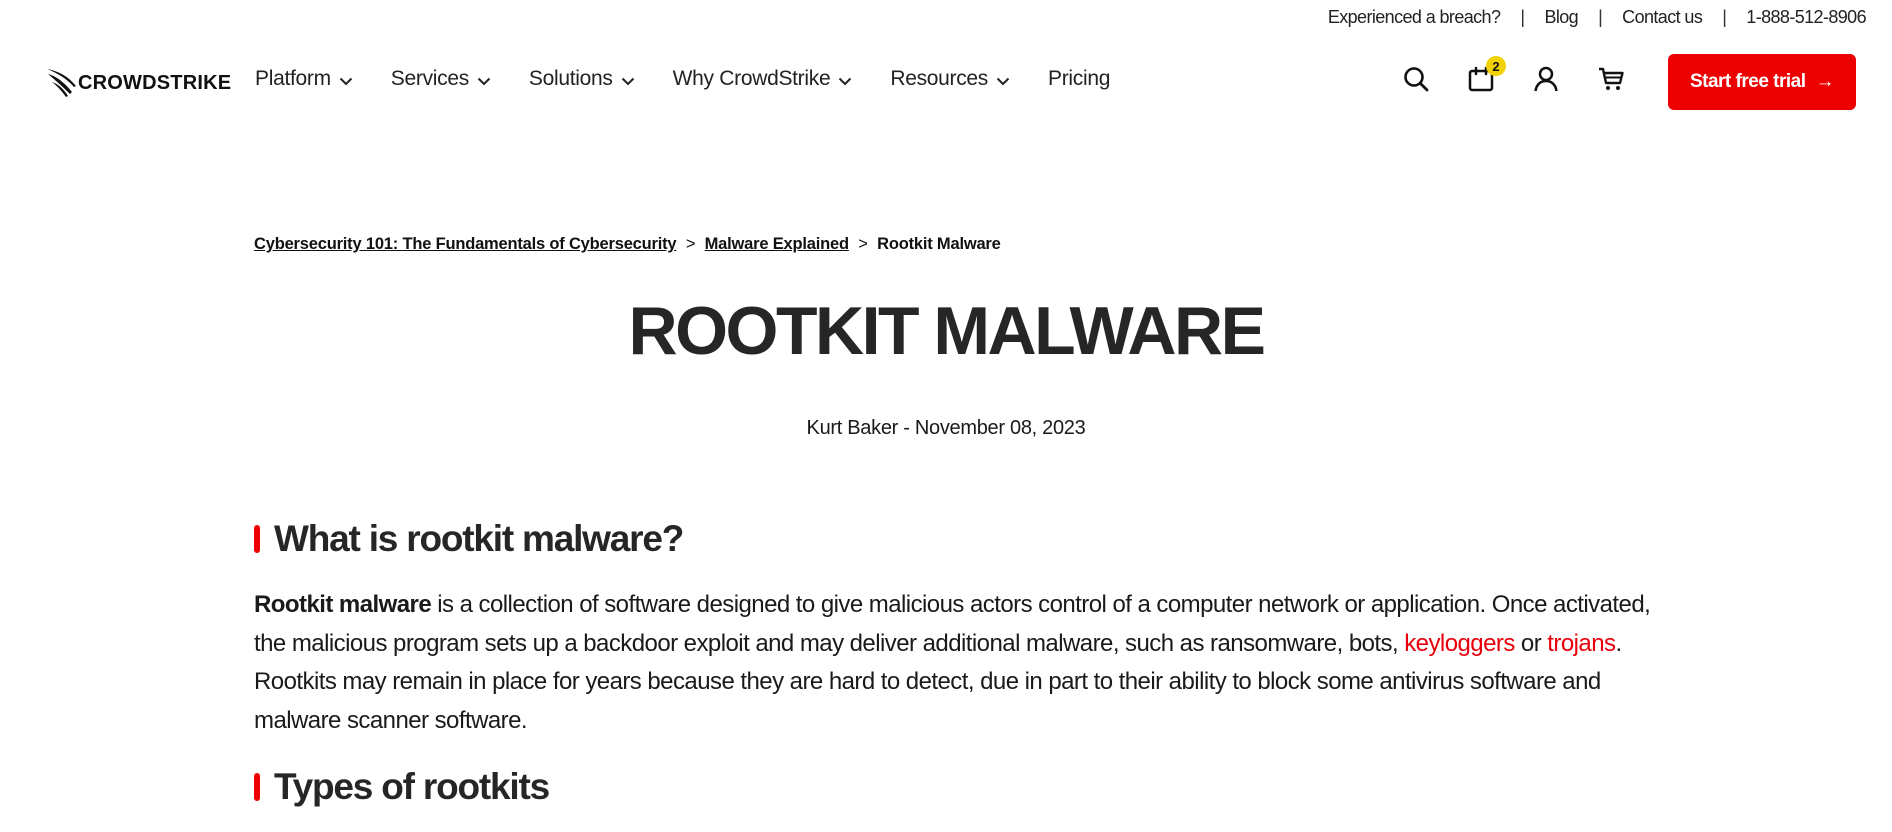  Describe the element at coordinates (947, 331) in the screenshot. I see `page-title: ROOTKIT MALWARE` at that location.